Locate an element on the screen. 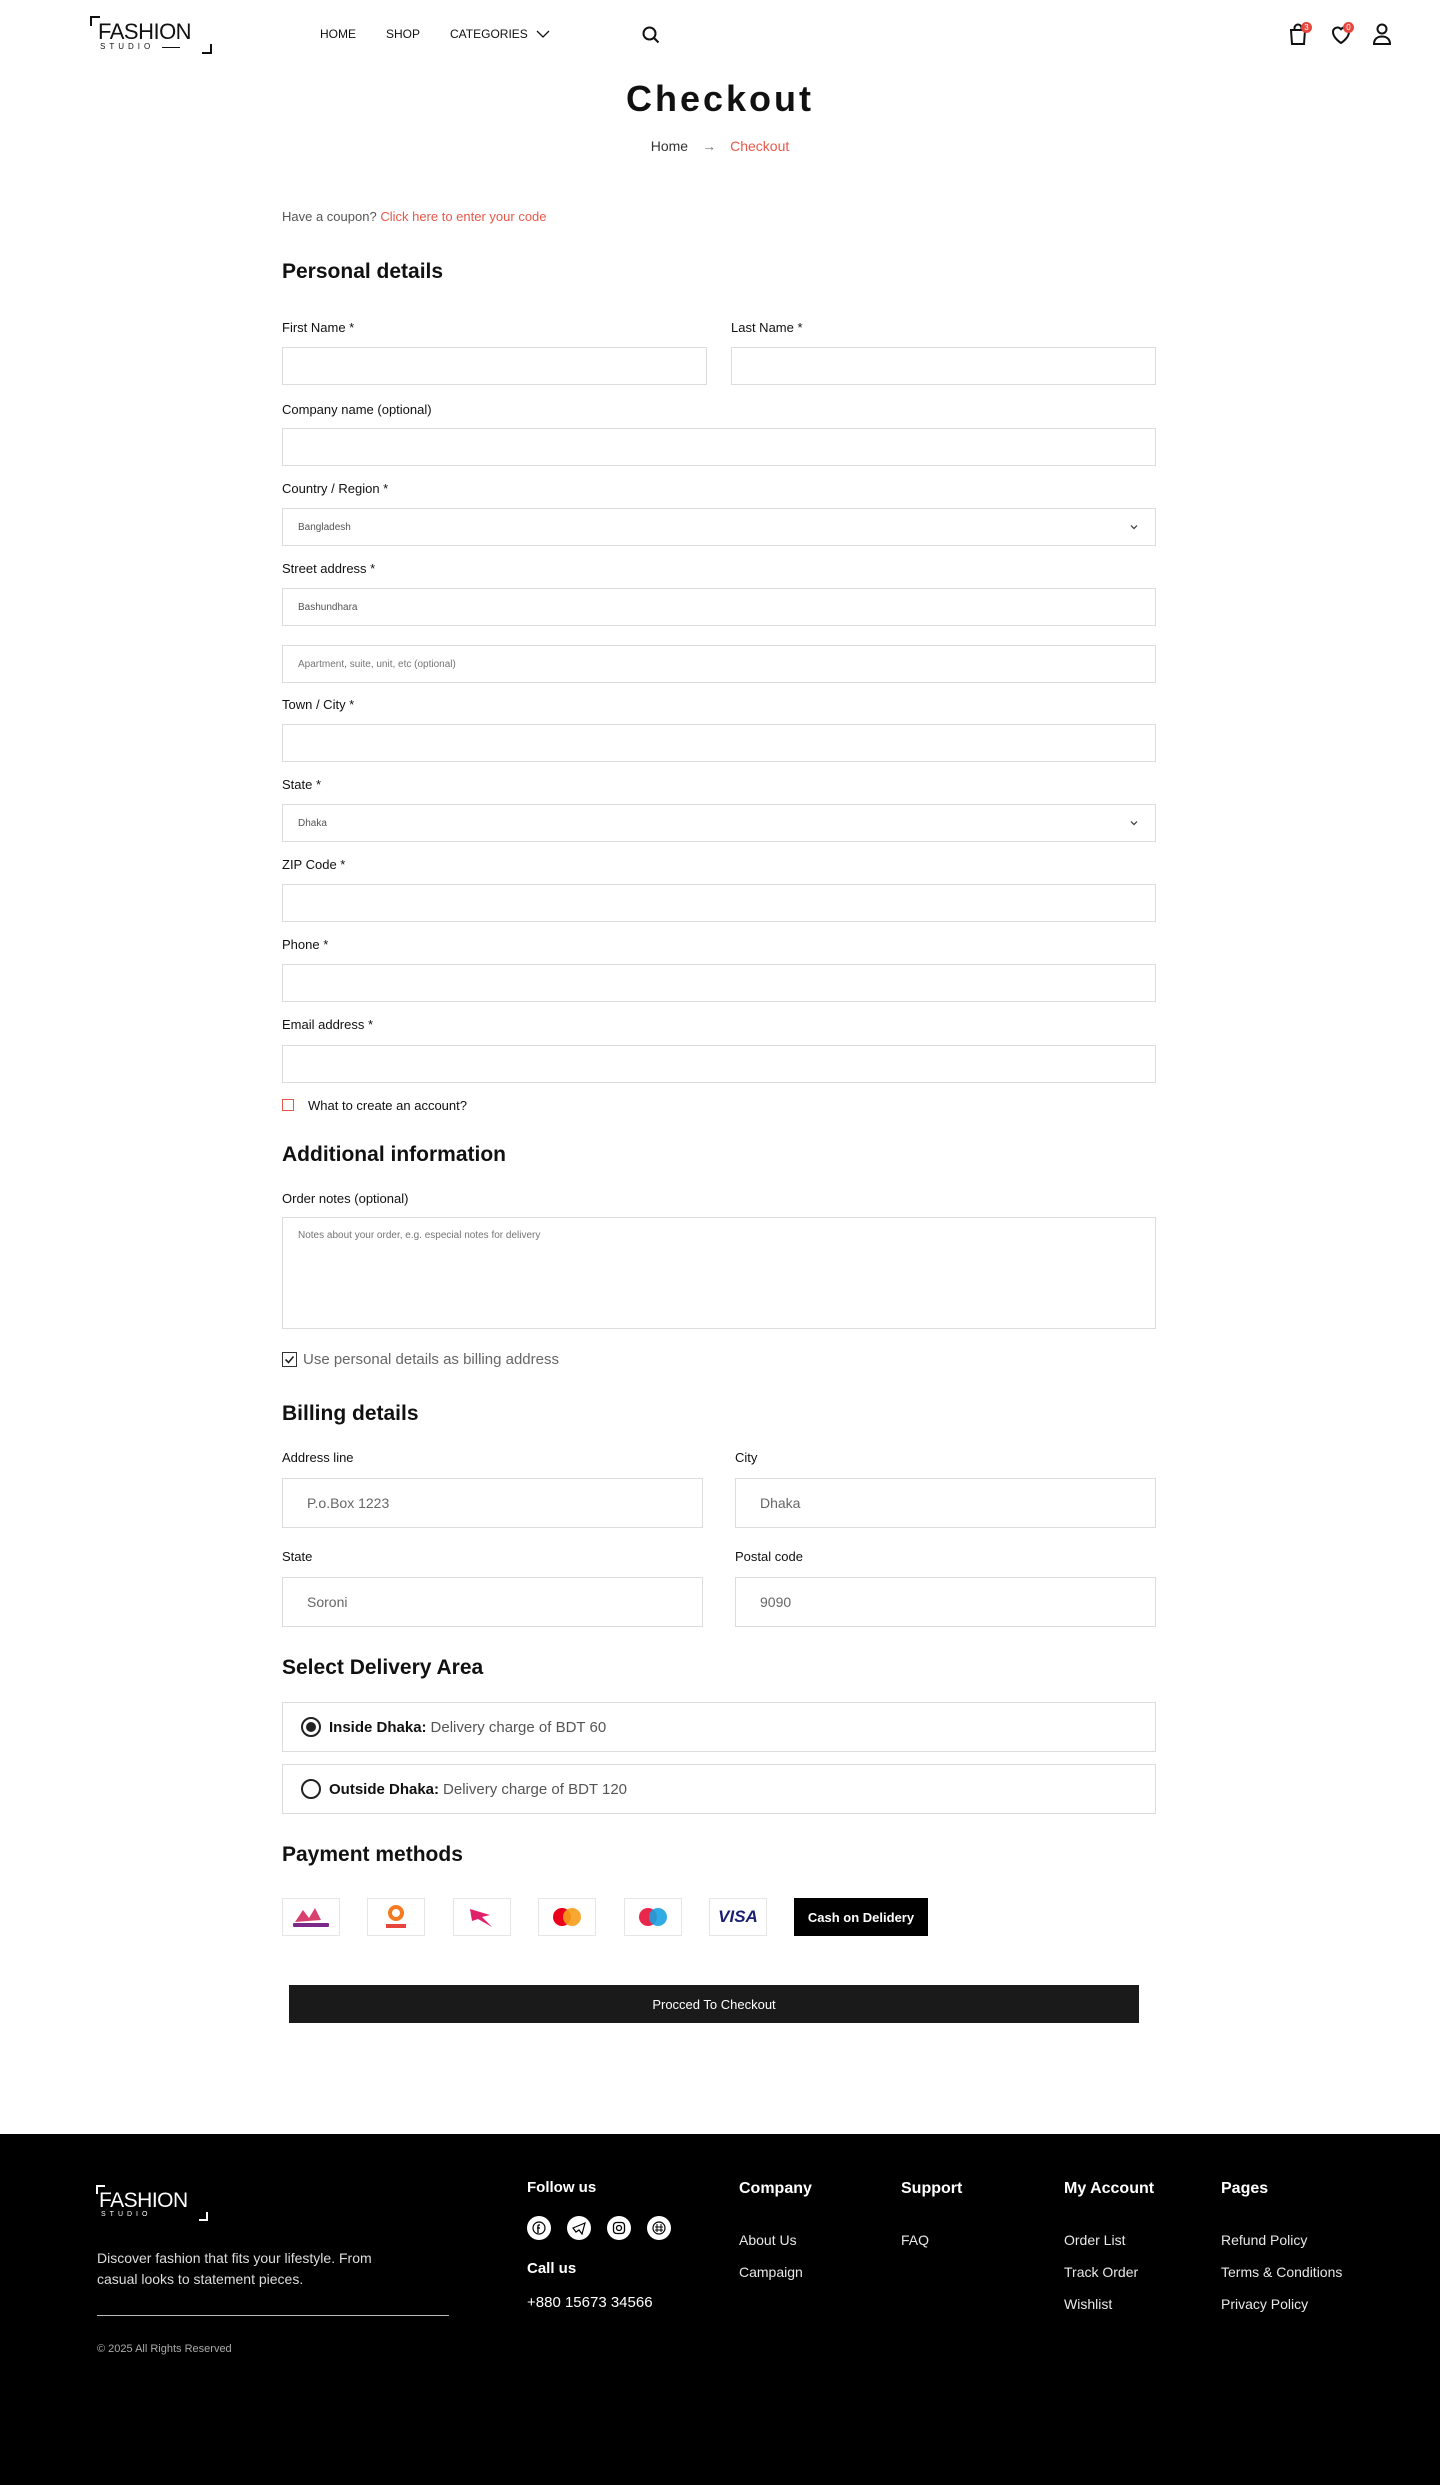 This screenshot has width=1440, height=2485. order-notes-textarea is located at coordinates (726, 1275).